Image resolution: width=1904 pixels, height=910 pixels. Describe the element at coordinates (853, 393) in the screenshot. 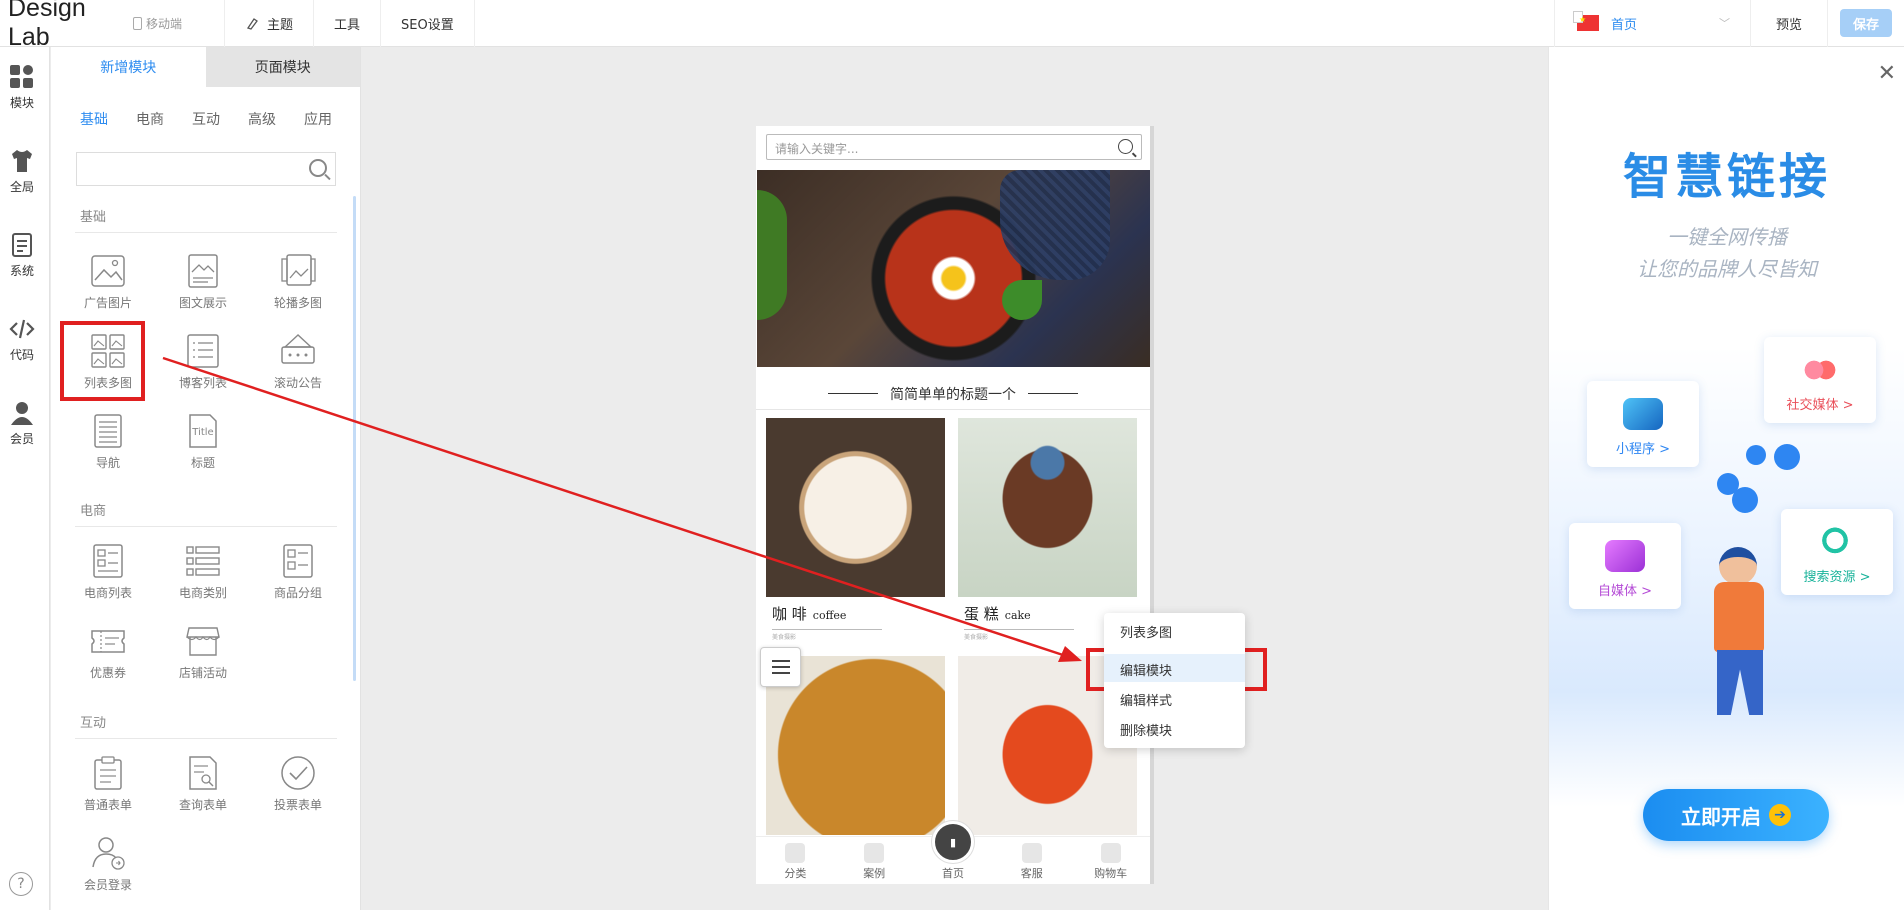

I see `heading-dash` at that location.